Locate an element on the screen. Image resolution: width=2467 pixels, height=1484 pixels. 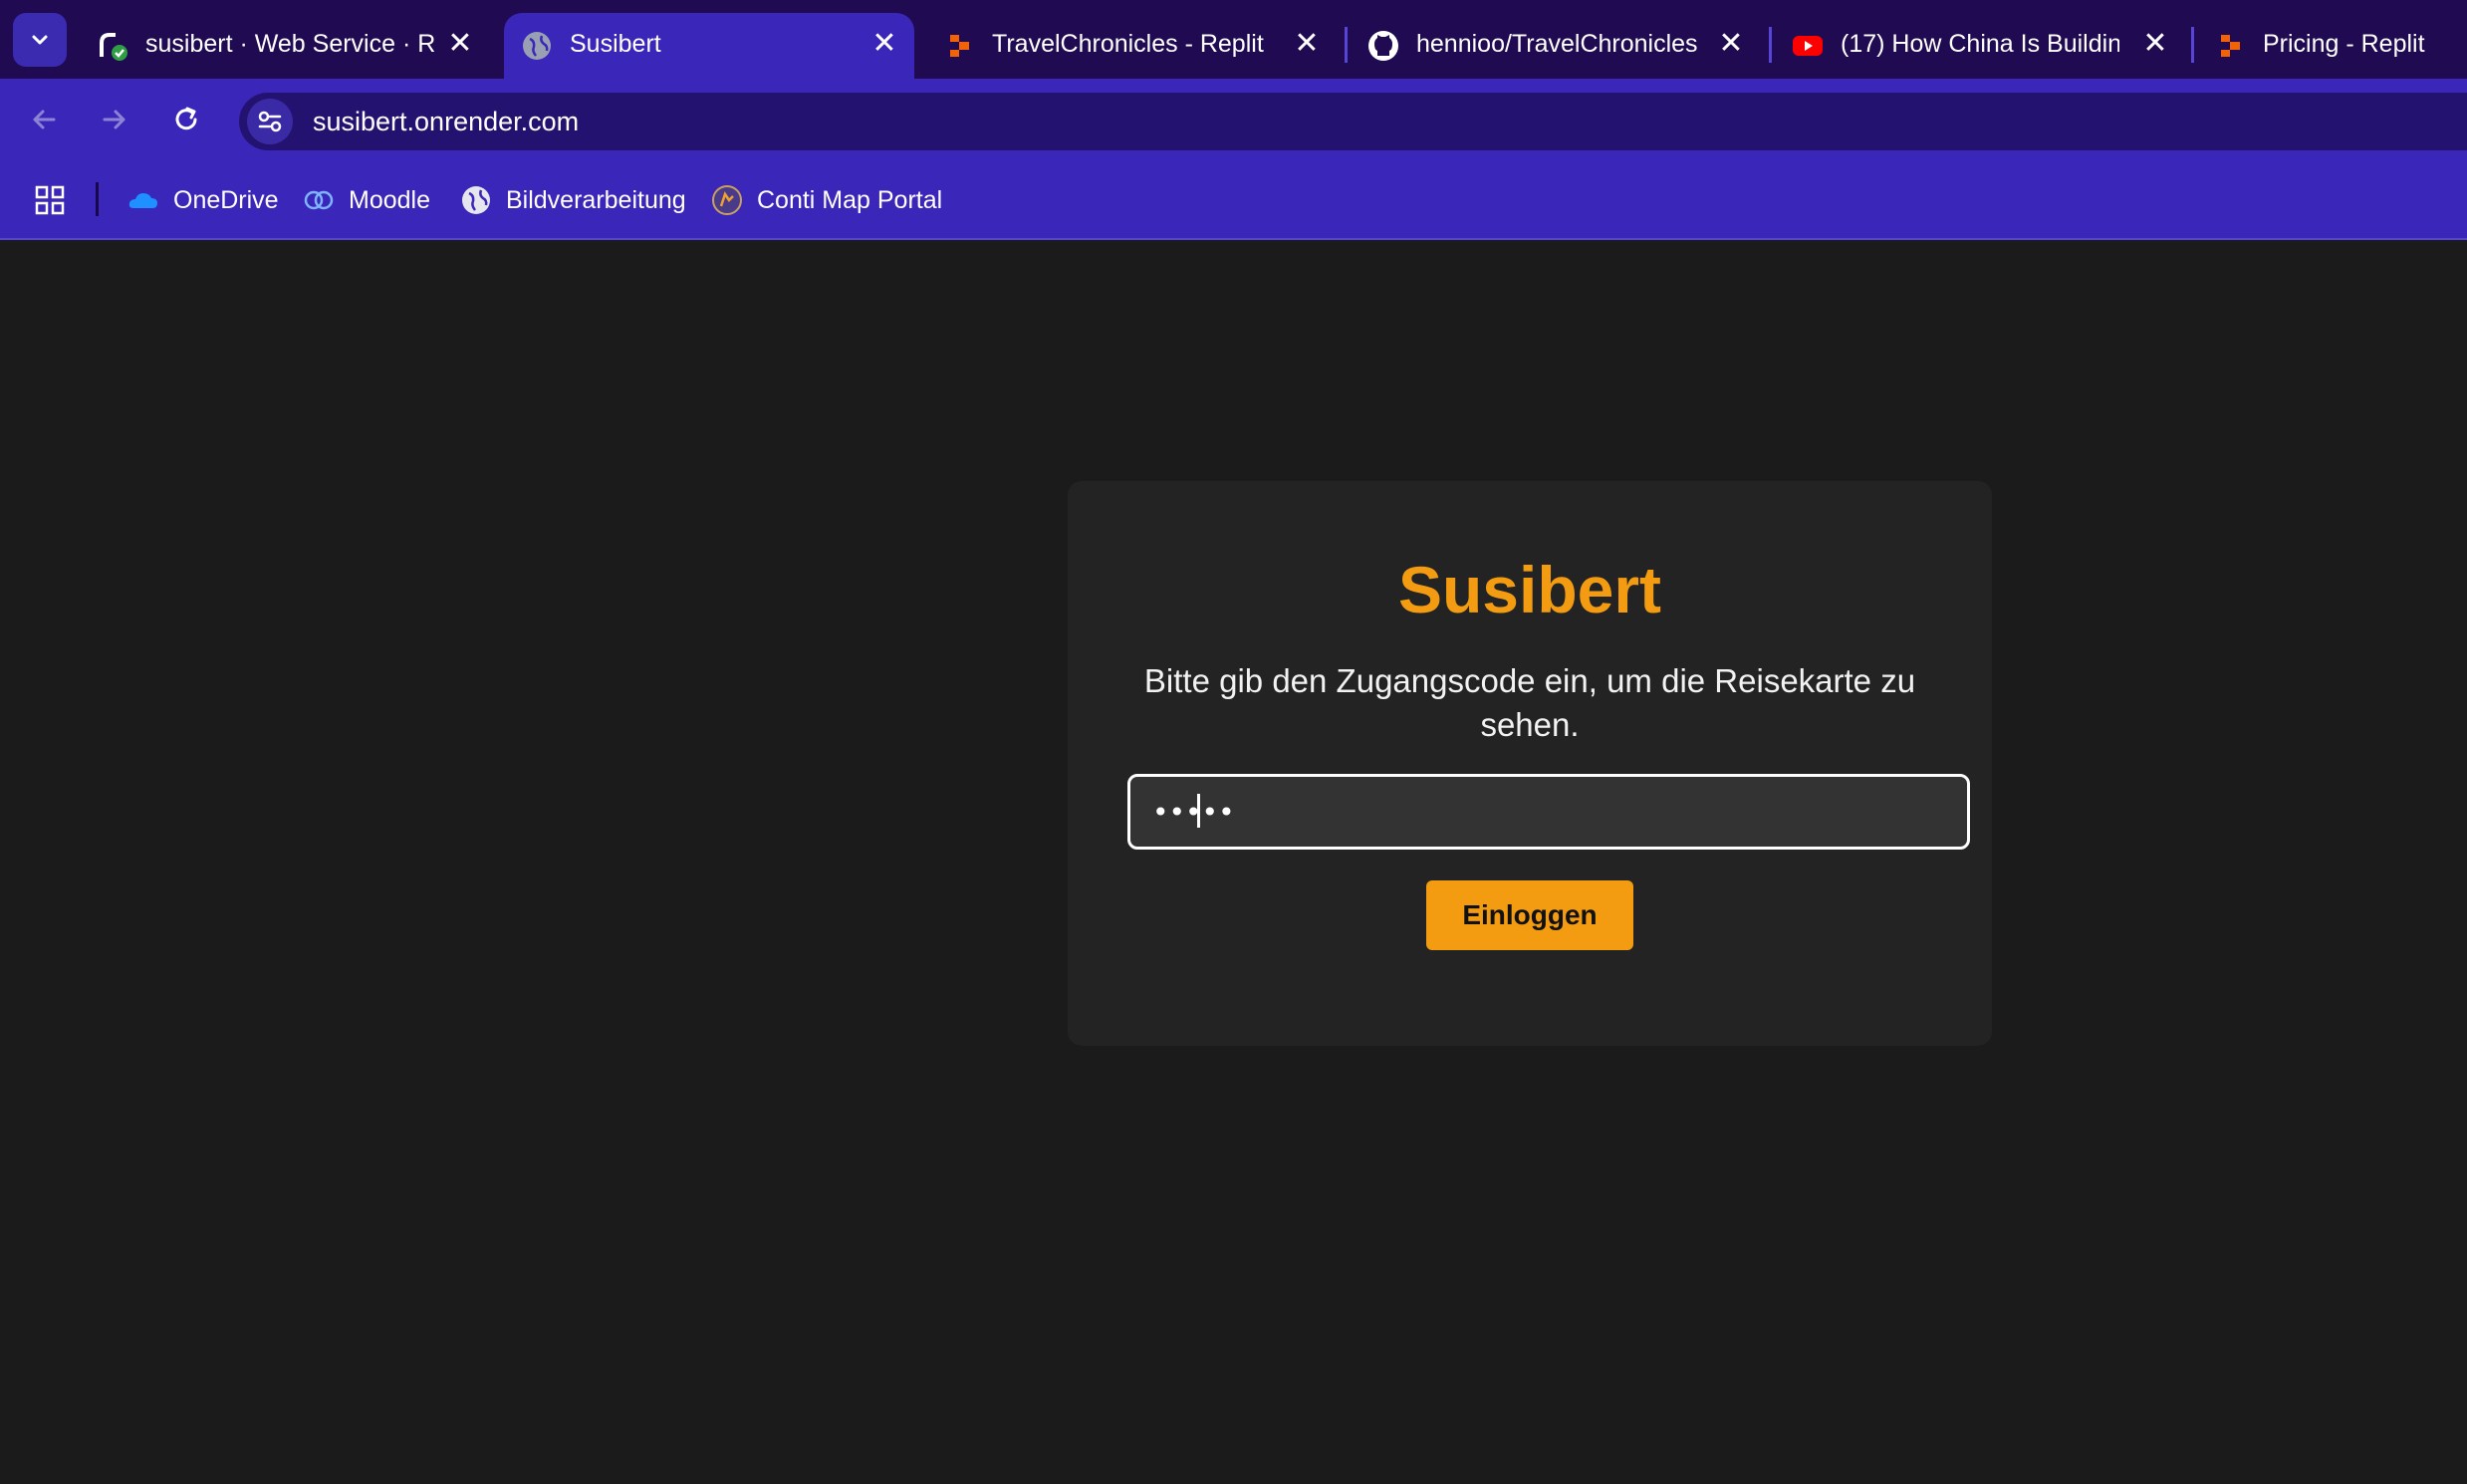
tab-pricing-replit: Pricing - Replit is located at coordinates (2332, 46).